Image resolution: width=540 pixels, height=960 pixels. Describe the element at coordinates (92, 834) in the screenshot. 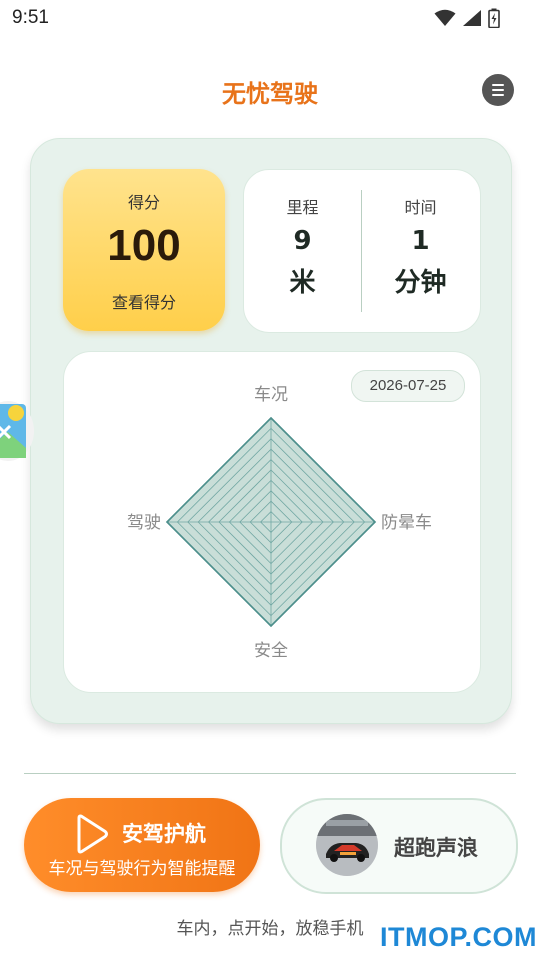

I see `play-icon` at that location.